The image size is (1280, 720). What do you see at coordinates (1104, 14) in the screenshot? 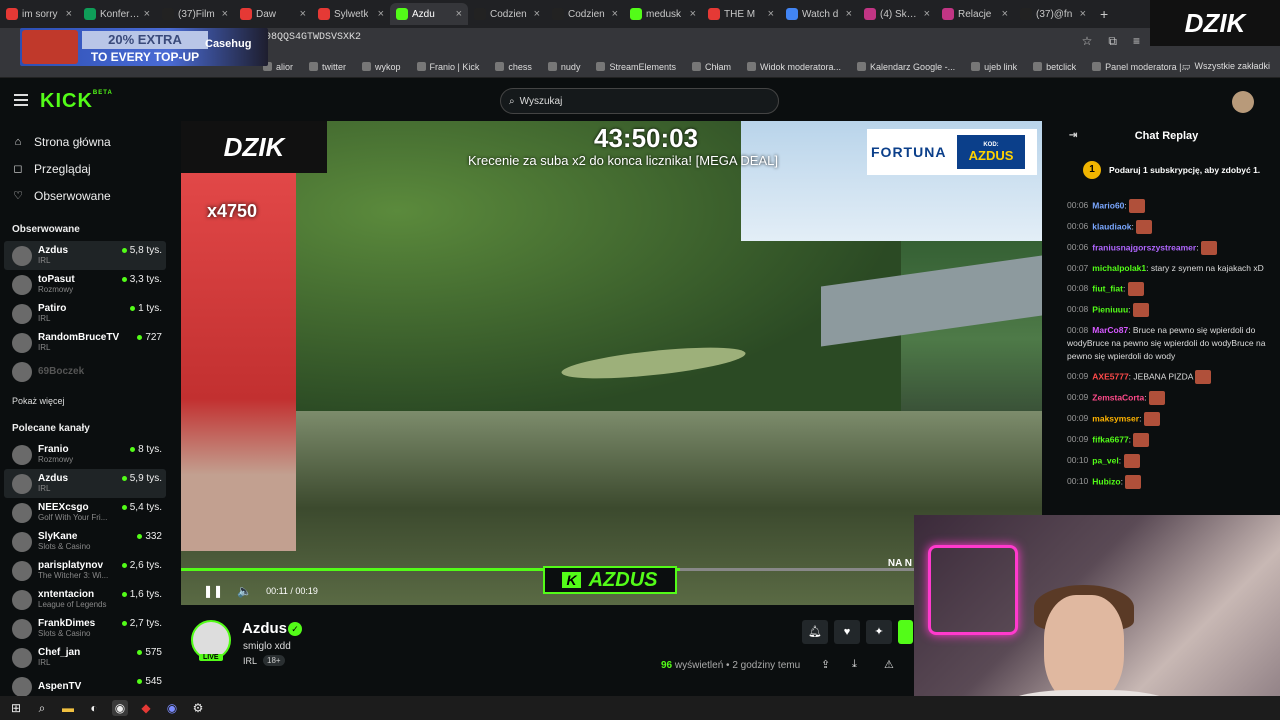
I see `new-tab-icon: +` at bounding box center [1104, 14].